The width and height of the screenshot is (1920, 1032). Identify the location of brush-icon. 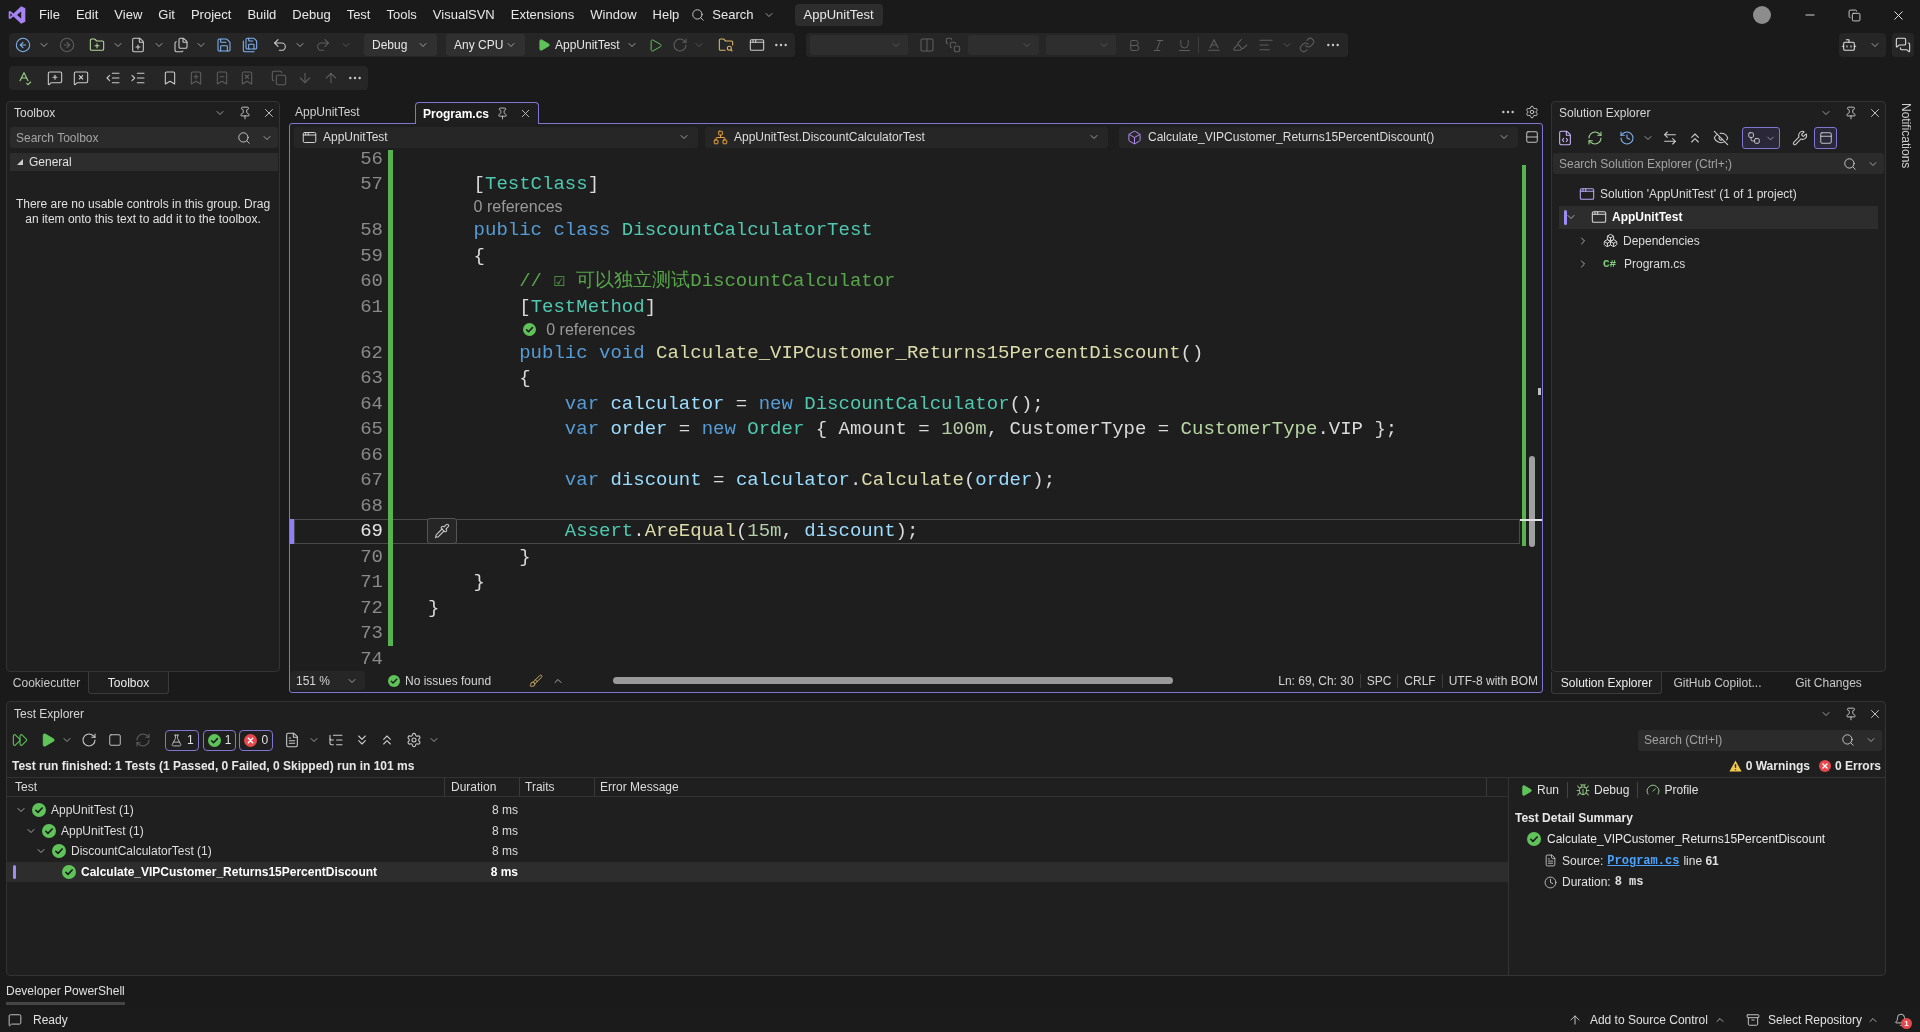
(536, 680).